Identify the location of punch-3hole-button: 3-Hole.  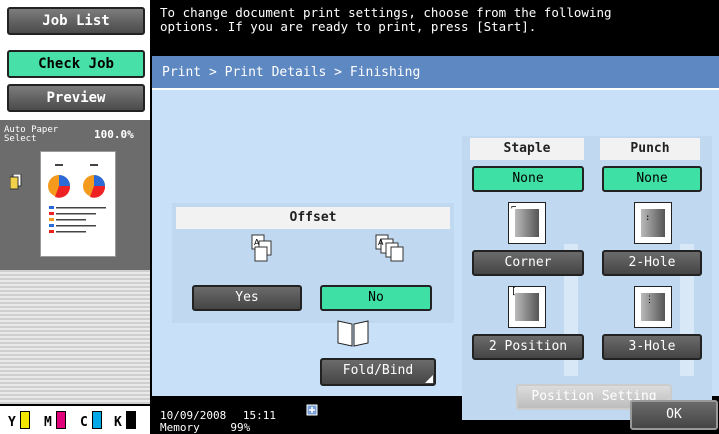
(652, 347).